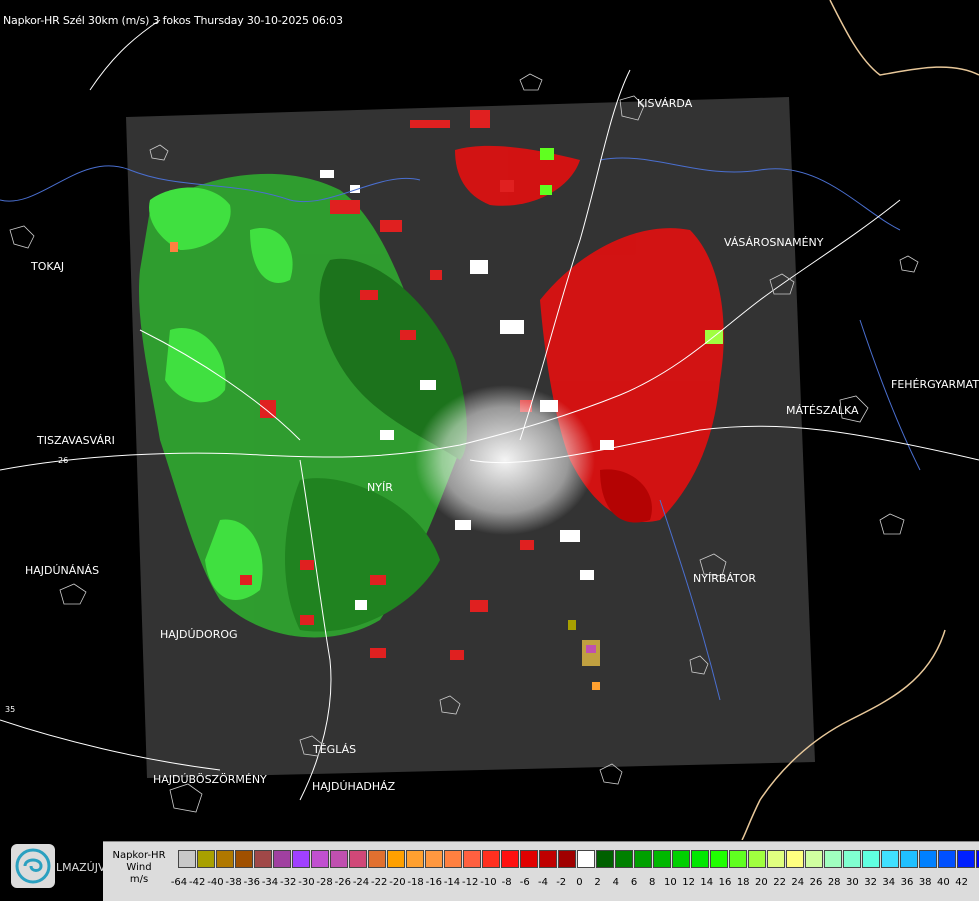 The height and width of the screenshot is (901, 979). Describe the element at coordinates (139, 867) in the screenshot. I see `legend-label-line2: Wind` at that location.